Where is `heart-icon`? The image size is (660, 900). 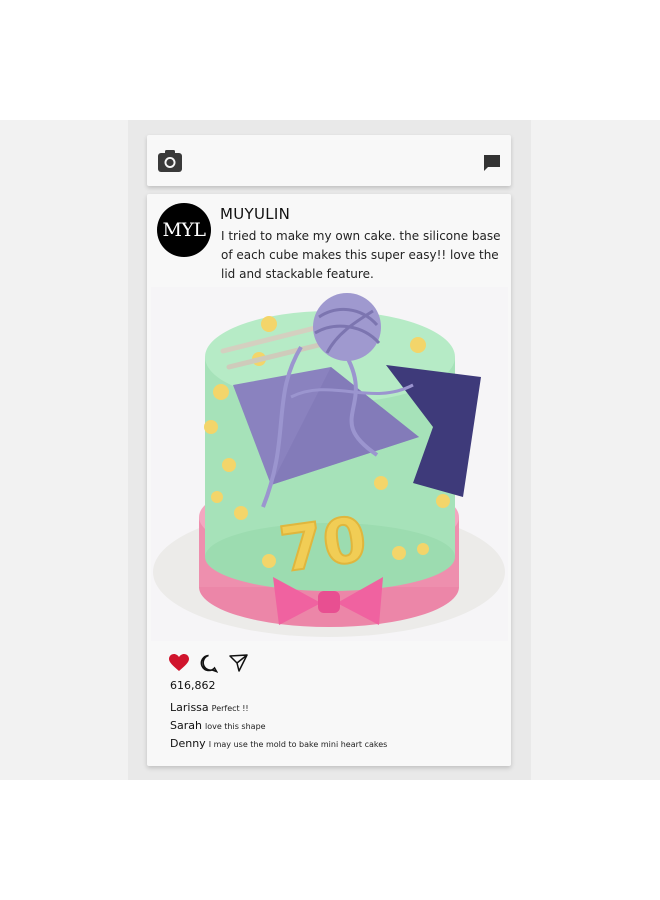
heart-icon is located at coordinates (179, 665).